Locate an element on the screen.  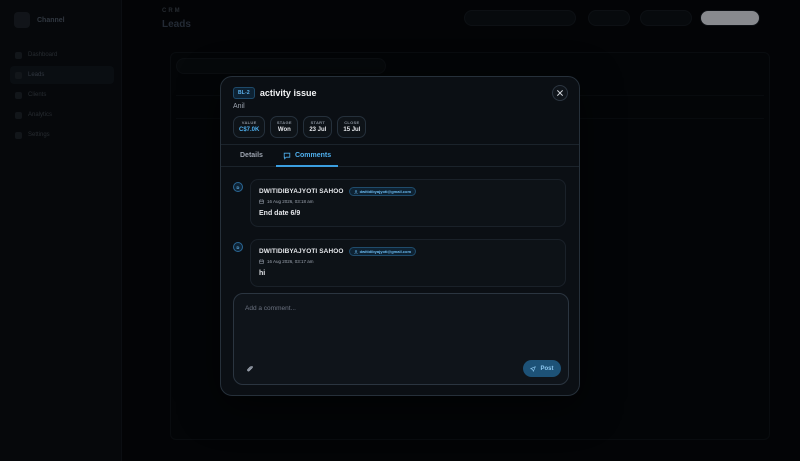
chip-value: 23 Jul is located at coordinates (318, 130).